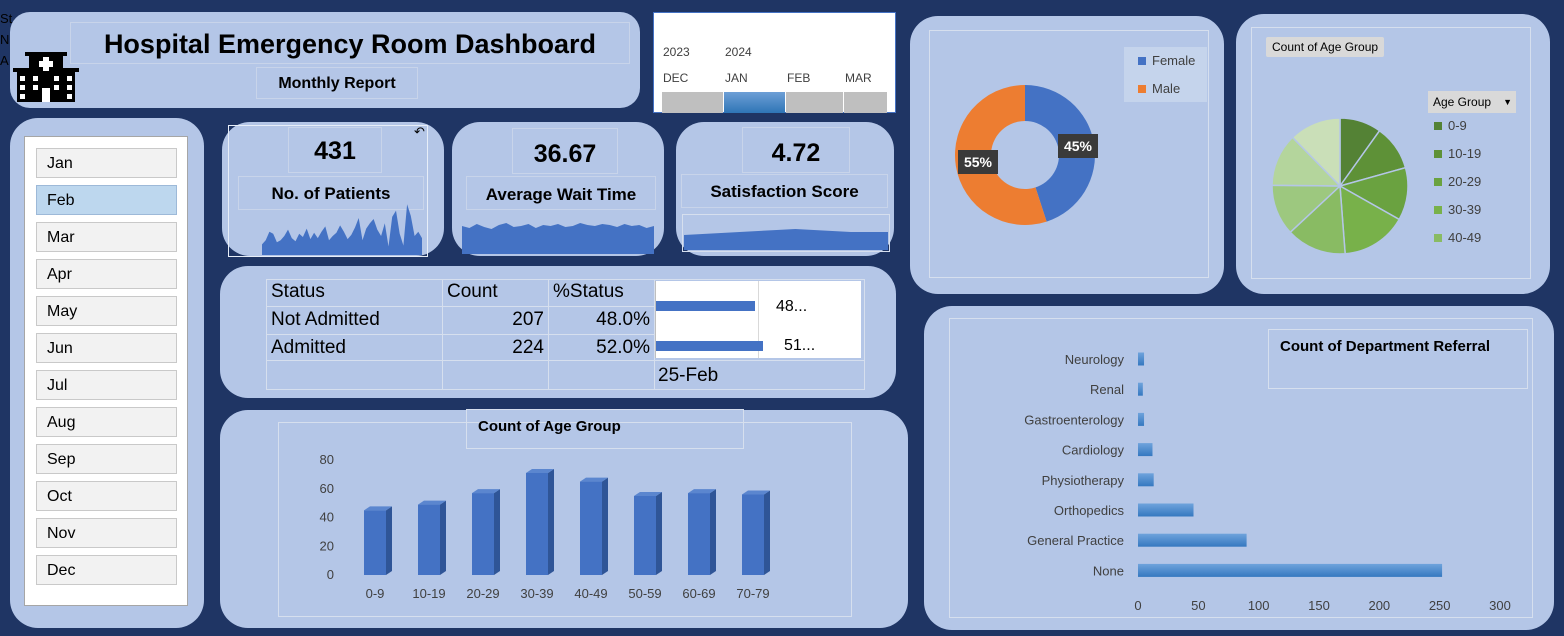 This screenshot has height=636, width=1564. What do you see at coordinates (106, 311) in the screenshot?
I see `month-button-may: May` at bounding box center [106, 311].